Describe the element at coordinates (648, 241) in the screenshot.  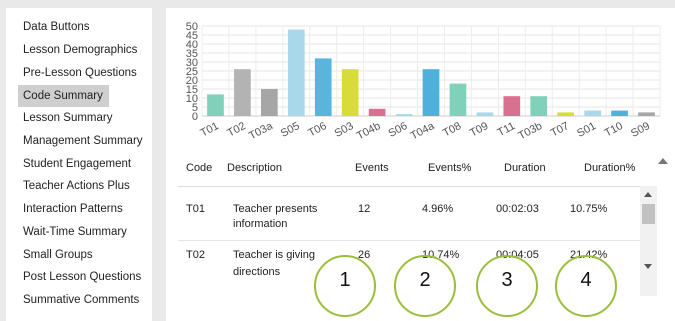
I see `table-scrollbar` at that location.